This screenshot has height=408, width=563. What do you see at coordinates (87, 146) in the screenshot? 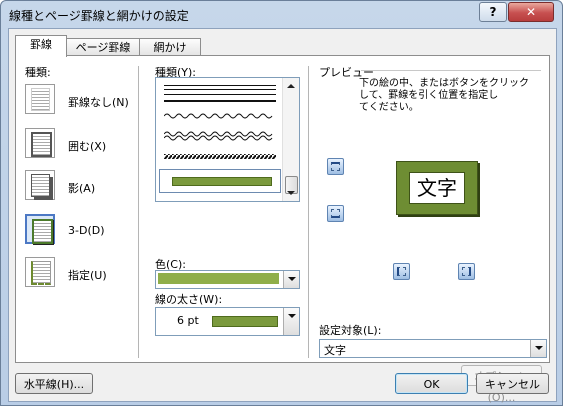
I see `setting-box-label: 囲む(X)` at bounding box center [87, 146].